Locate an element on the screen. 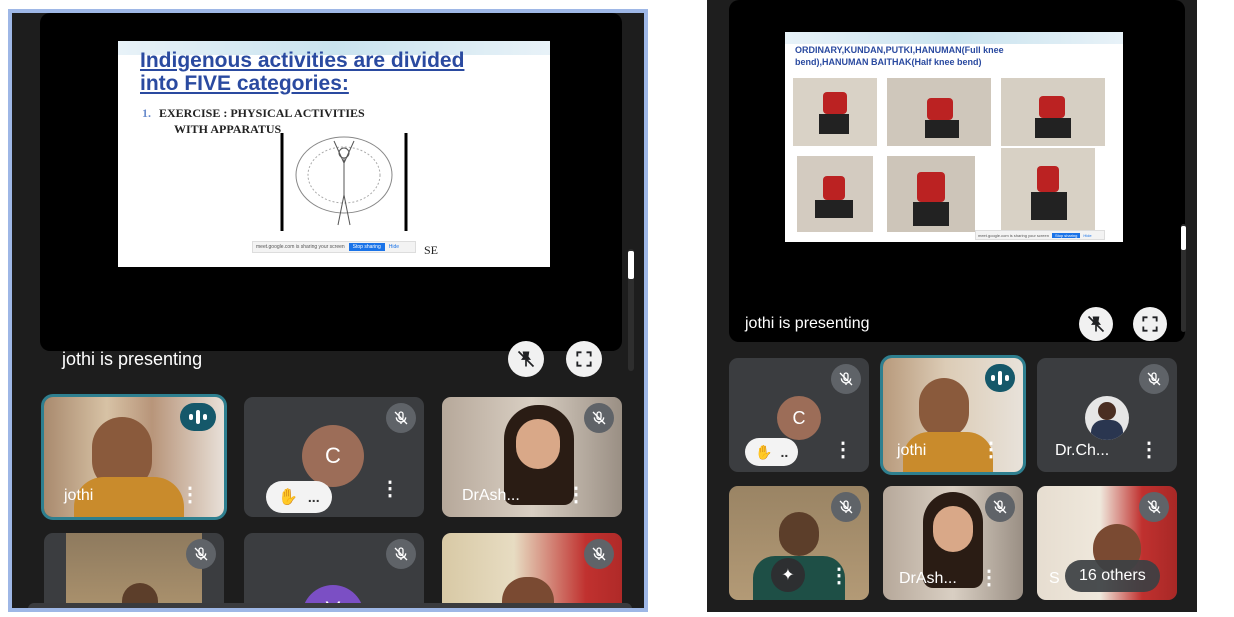 The image size is (1234, 617). effects-icon: ✦ is located at coordinates (788, 575).